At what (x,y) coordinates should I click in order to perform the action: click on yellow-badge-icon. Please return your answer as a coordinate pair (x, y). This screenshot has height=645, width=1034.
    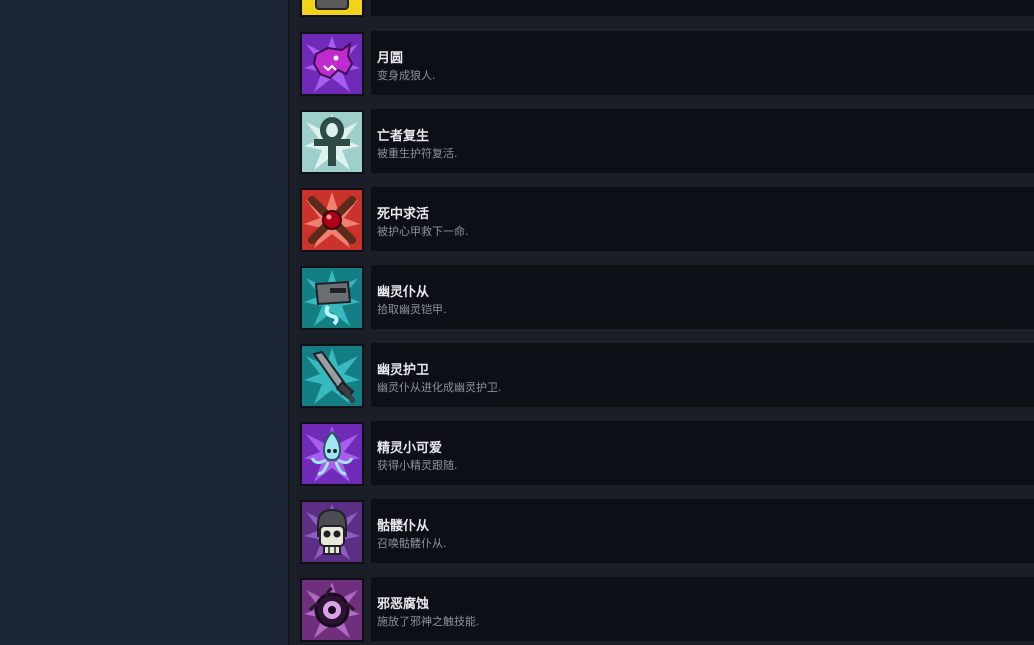
    Looking at the image, I should click on (332, 7).